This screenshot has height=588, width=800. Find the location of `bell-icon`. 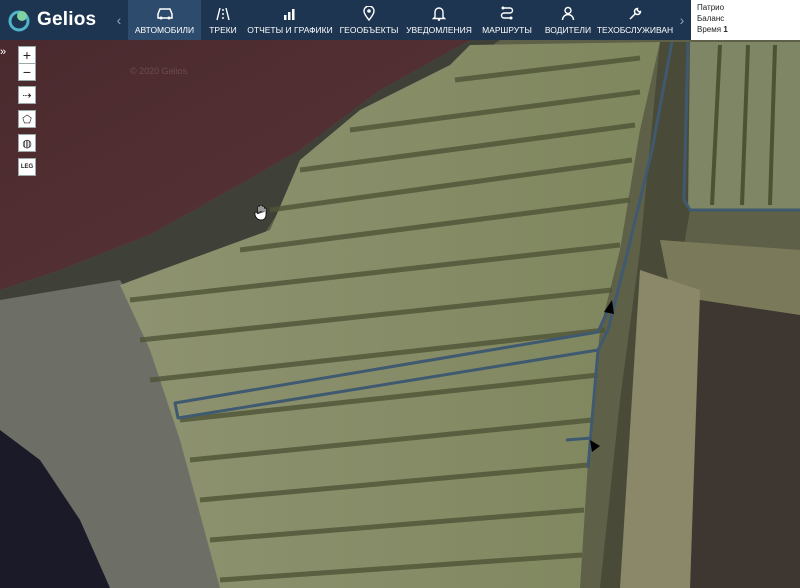

bell-icon is located at coordinates (439, 14).